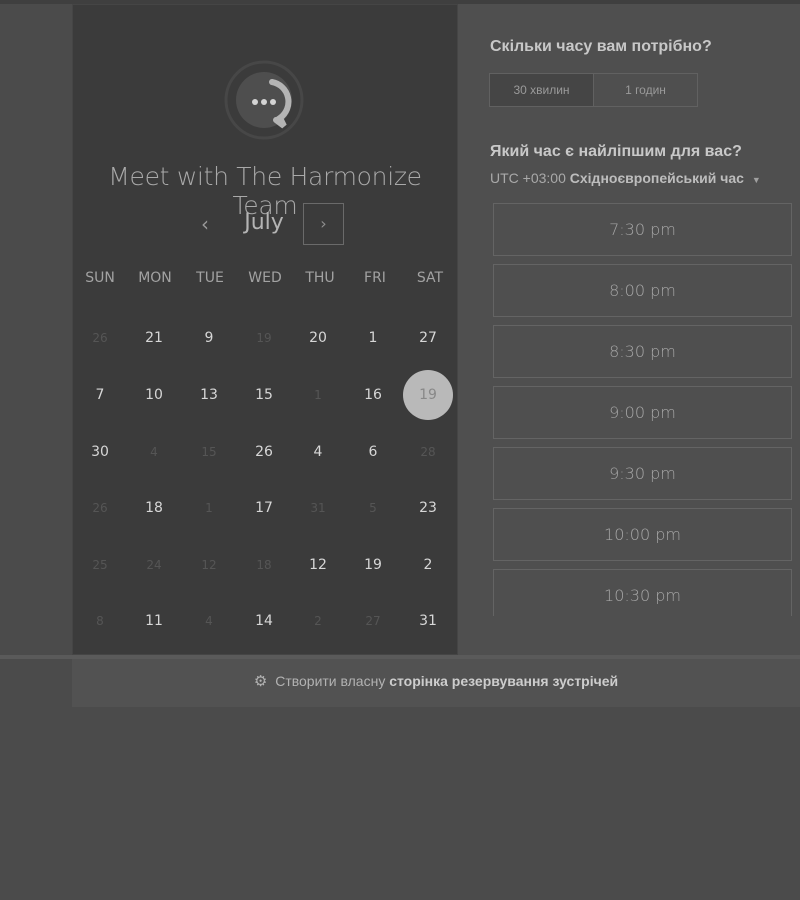 The height and width of the screenshot is (900, 800). I want to click on calendar-day: 28, so click(428, 452).